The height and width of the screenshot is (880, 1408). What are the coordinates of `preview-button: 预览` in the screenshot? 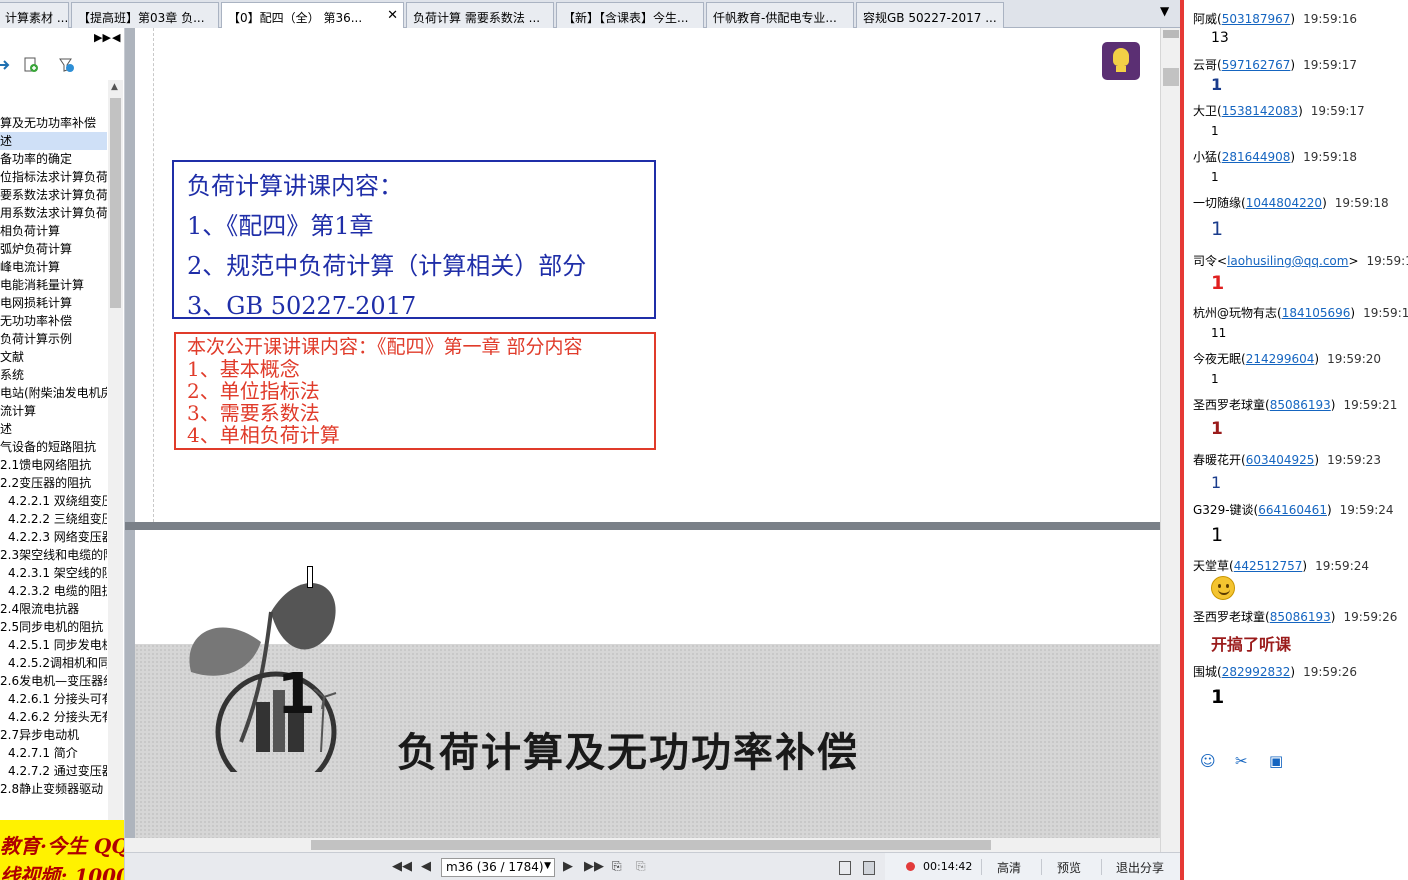 It's located at (1069, 867).